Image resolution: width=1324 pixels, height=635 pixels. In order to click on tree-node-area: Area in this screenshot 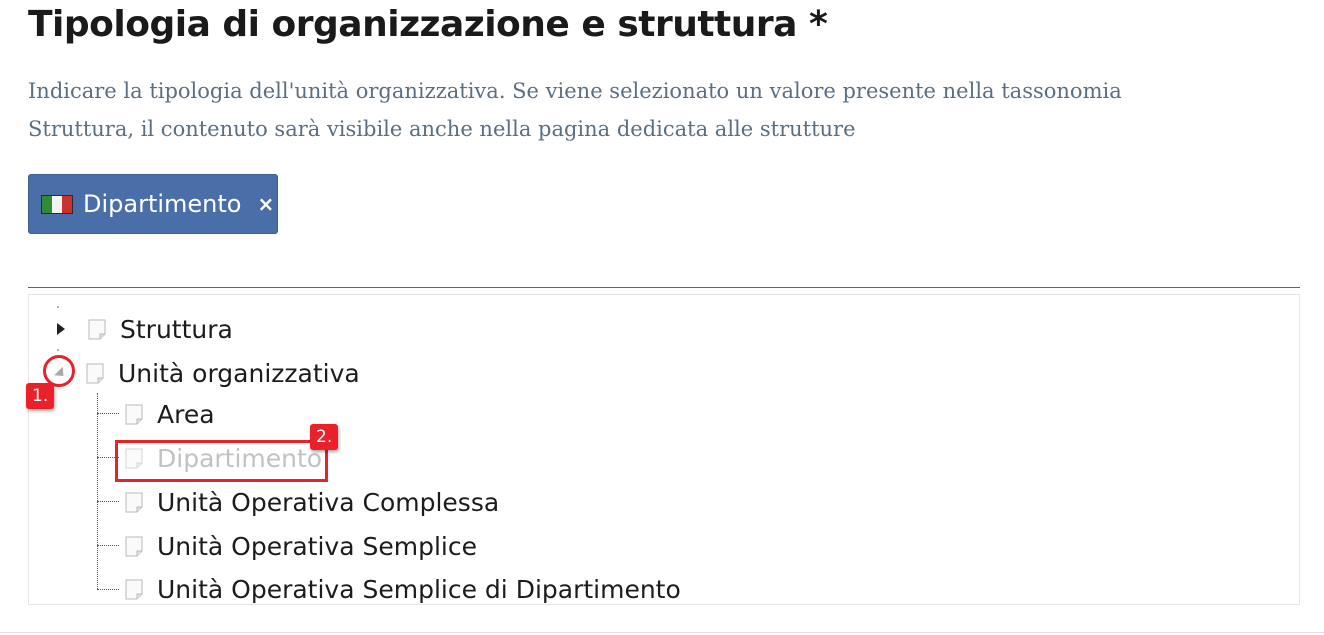, I will do `click(170, 414)`.